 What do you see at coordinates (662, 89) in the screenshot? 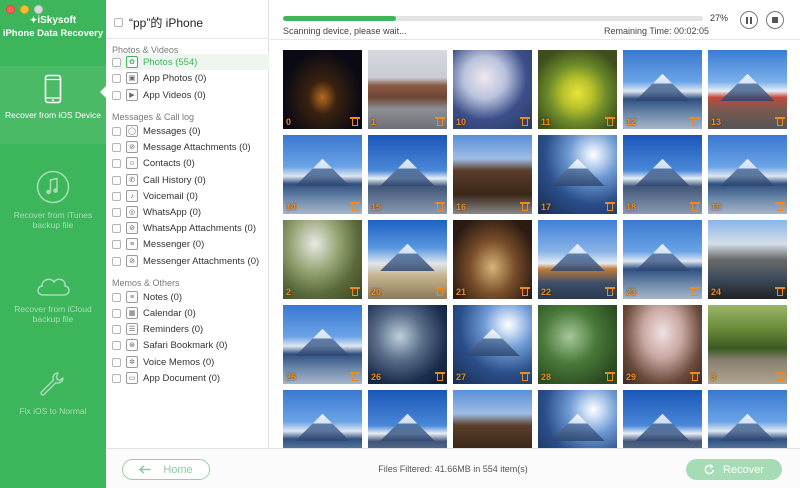
I see `photo-tile: 12` at bounding box center [662, 89].